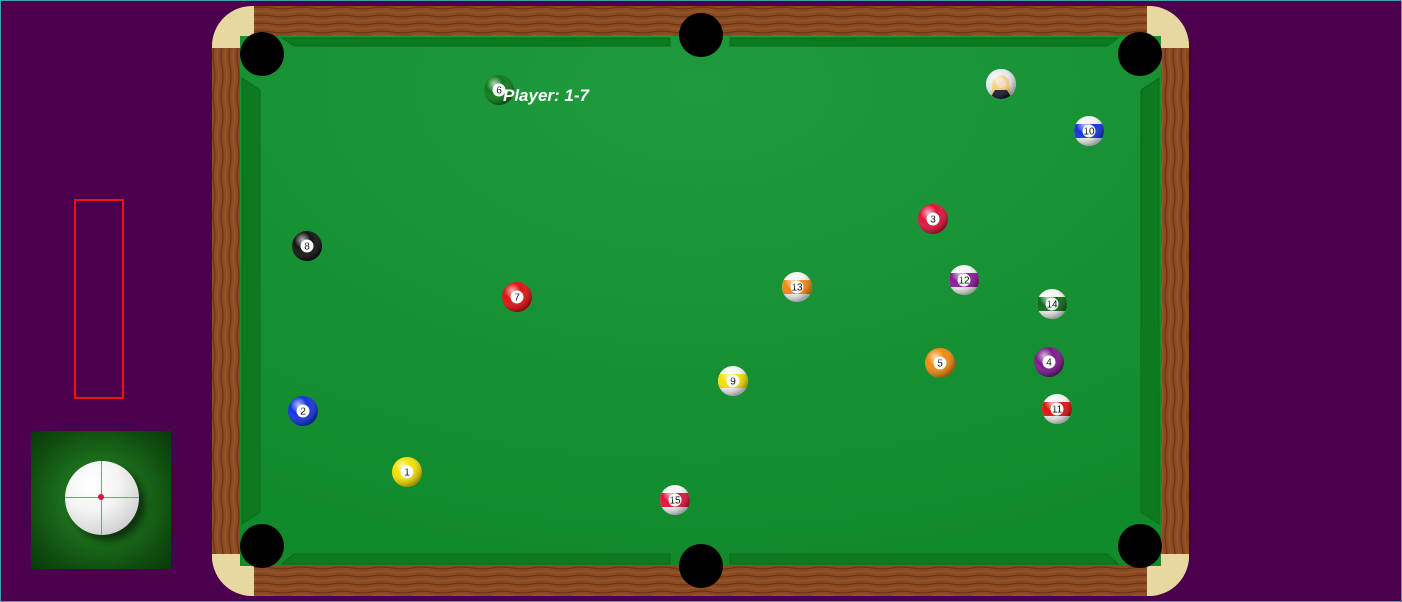  What do you see at coordinates (933, 219) in the screenshot?
I see `ball-3: 3` at bounding box center [933, 219].